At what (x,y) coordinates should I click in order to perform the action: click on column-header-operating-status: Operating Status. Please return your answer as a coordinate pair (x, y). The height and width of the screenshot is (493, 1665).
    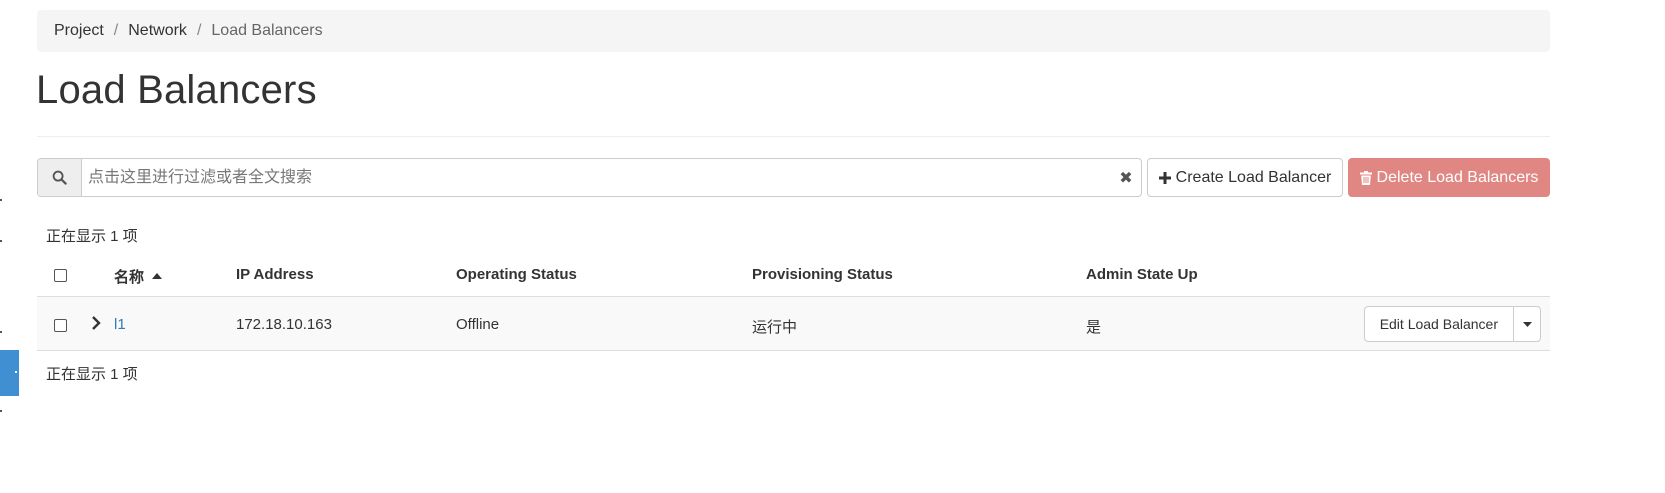
    Looking at the image, I should click on (516, 274).